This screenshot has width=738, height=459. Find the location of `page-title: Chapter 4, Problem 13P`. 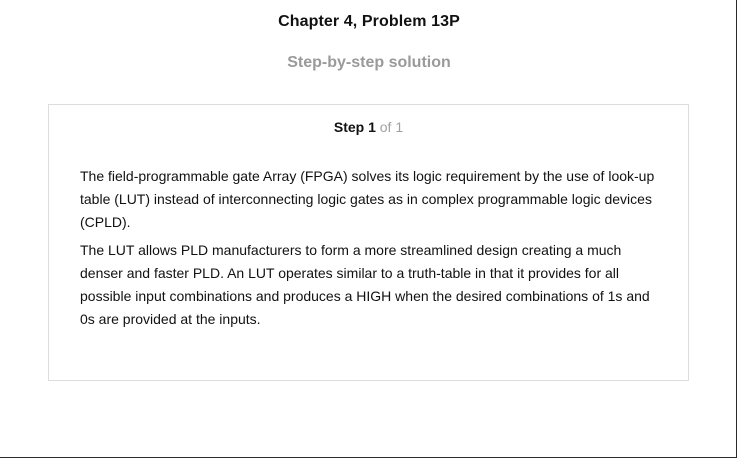

page-title: Chapter 4, Problem 13P is located at coordinates (369, 21).